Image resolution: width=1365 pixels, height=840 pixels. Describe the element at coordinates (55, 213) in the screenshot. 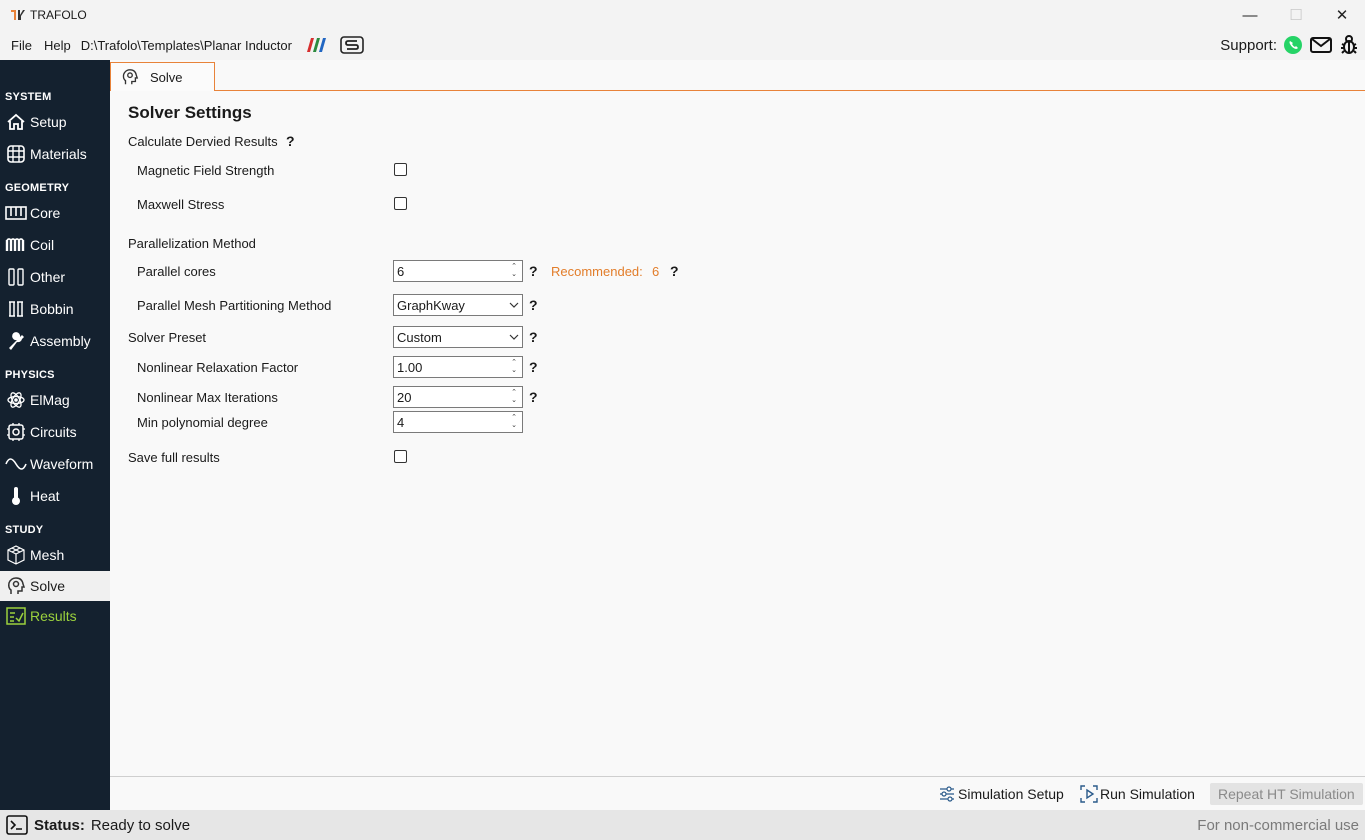

I see `sidebar-item-core: Core` at that location.